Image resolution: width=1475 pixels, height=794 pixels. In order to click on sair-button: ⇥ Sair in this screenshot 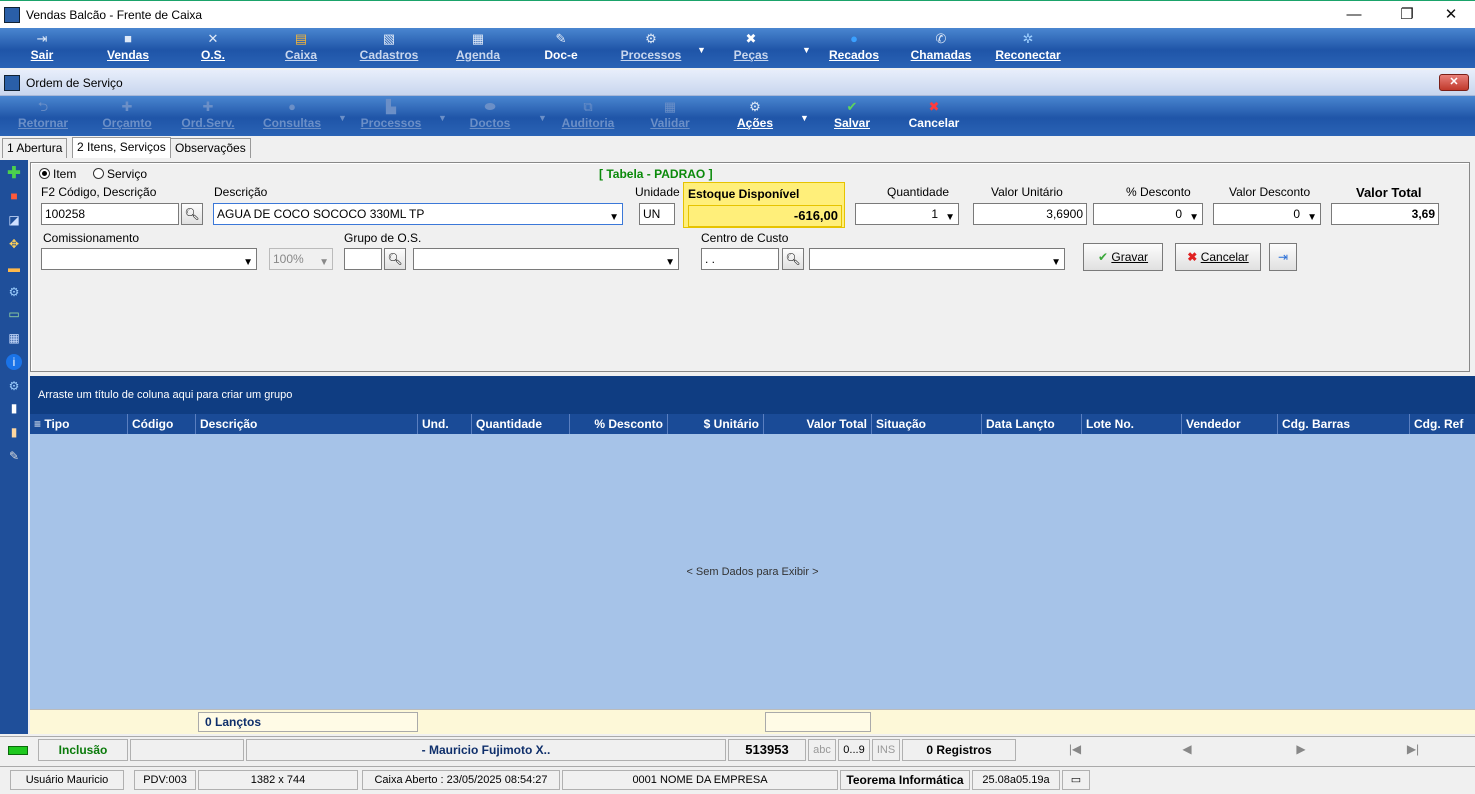, I will do `click(42, 48)`.